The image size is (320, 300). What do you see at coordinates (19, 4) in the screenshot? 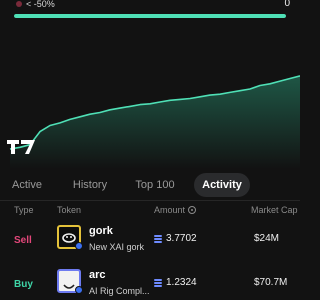
I see `legend-dot` at bounding box center [19, 4].